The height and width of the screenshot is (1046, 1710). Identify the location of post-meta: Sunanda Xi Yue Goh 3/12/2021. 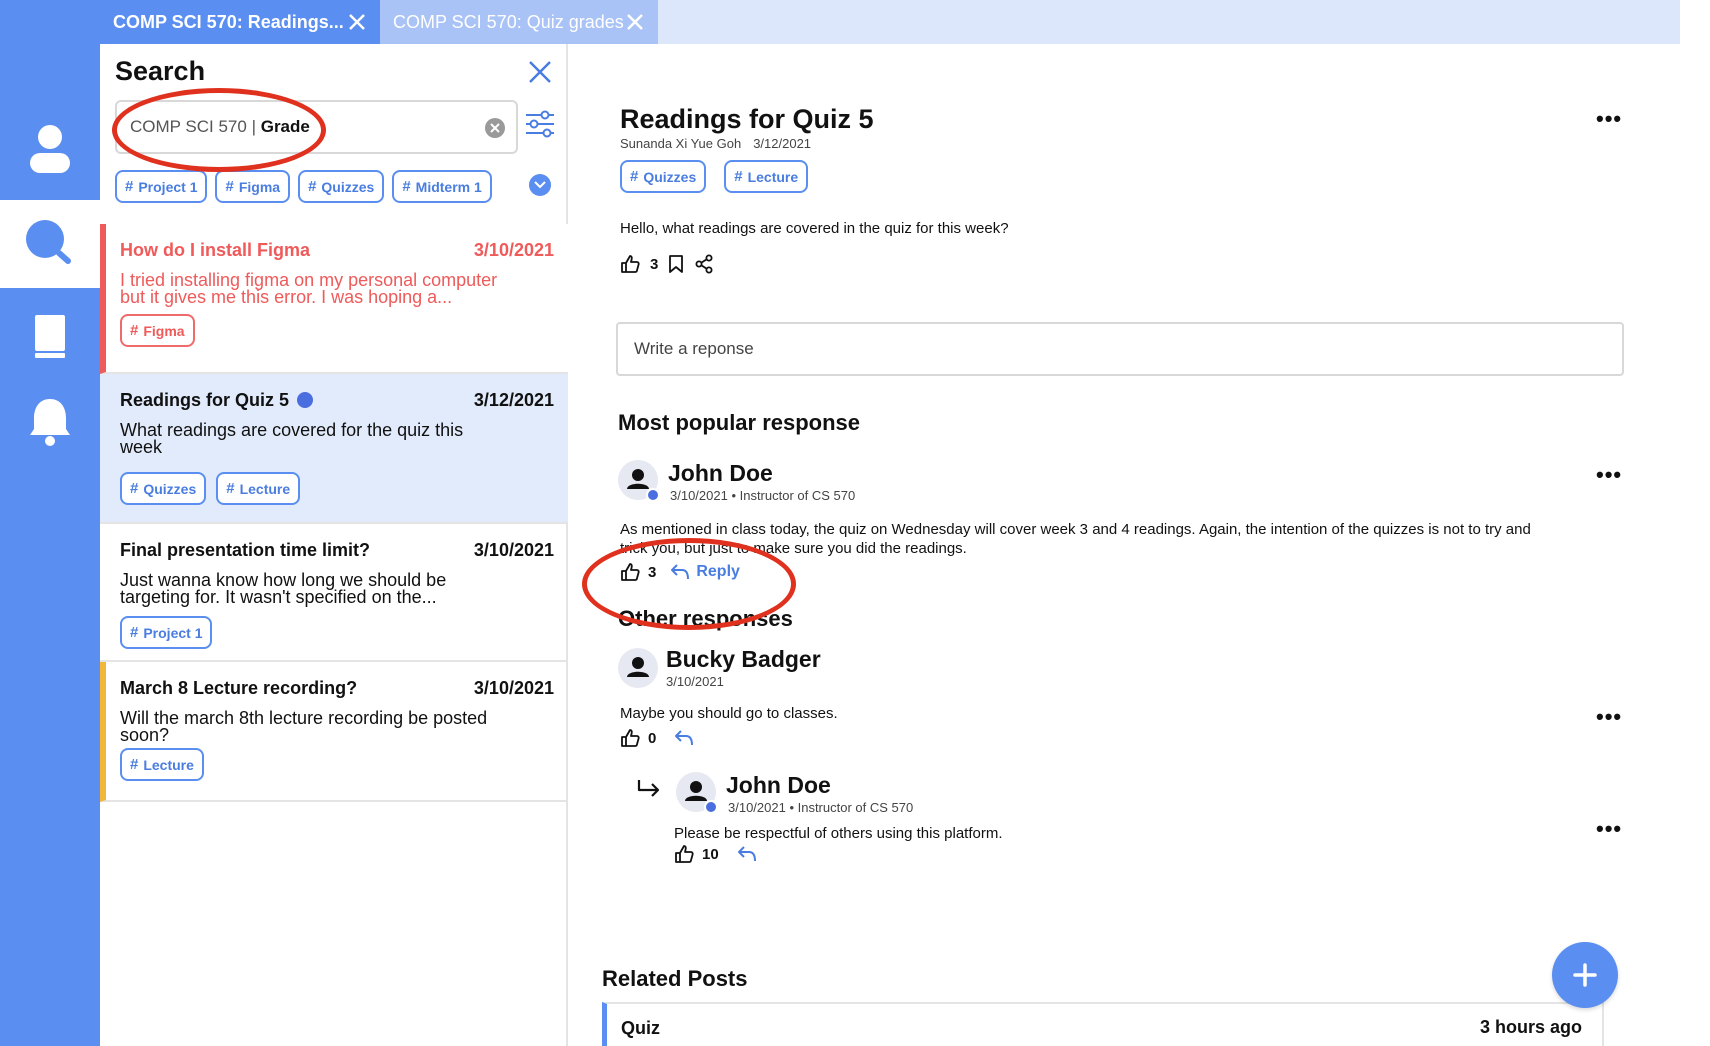
(715, 143).